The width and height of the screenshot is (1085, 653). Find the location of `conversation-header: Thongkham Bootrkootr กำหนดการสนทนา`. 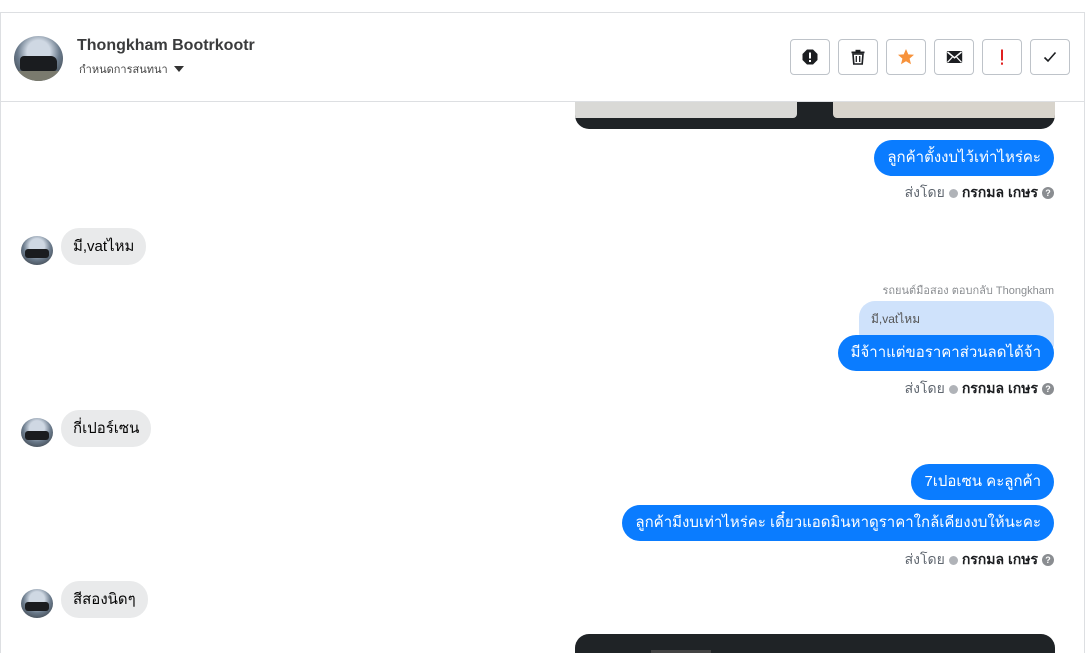

conversation-header: Thongkham Bootrkootr กำหนดการสนทนา is located at coordinates (542, 57).